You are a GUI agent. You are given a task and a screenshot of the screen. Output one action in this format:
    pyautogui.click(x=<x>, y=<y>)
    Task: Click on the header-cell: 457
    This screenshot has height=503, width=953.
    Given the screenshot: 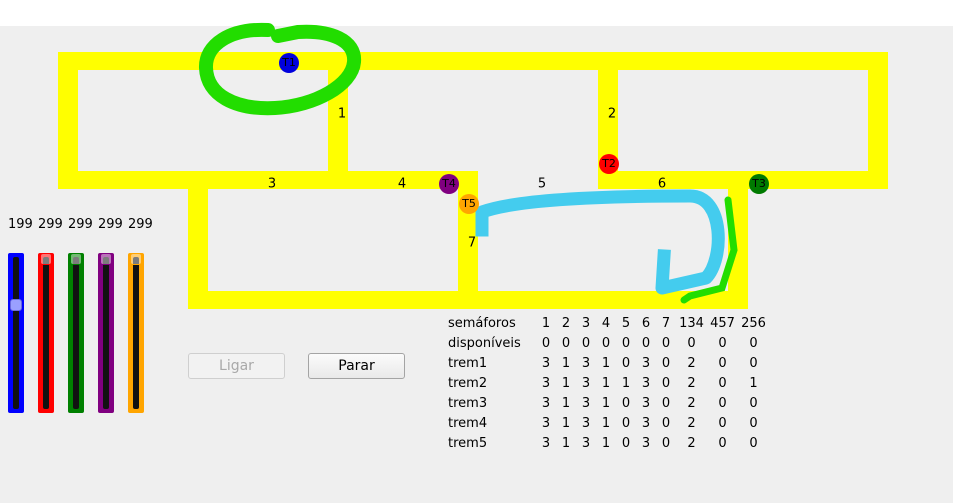 What is the action you would take?
    pyautogui.click(x=722, y=323)
    